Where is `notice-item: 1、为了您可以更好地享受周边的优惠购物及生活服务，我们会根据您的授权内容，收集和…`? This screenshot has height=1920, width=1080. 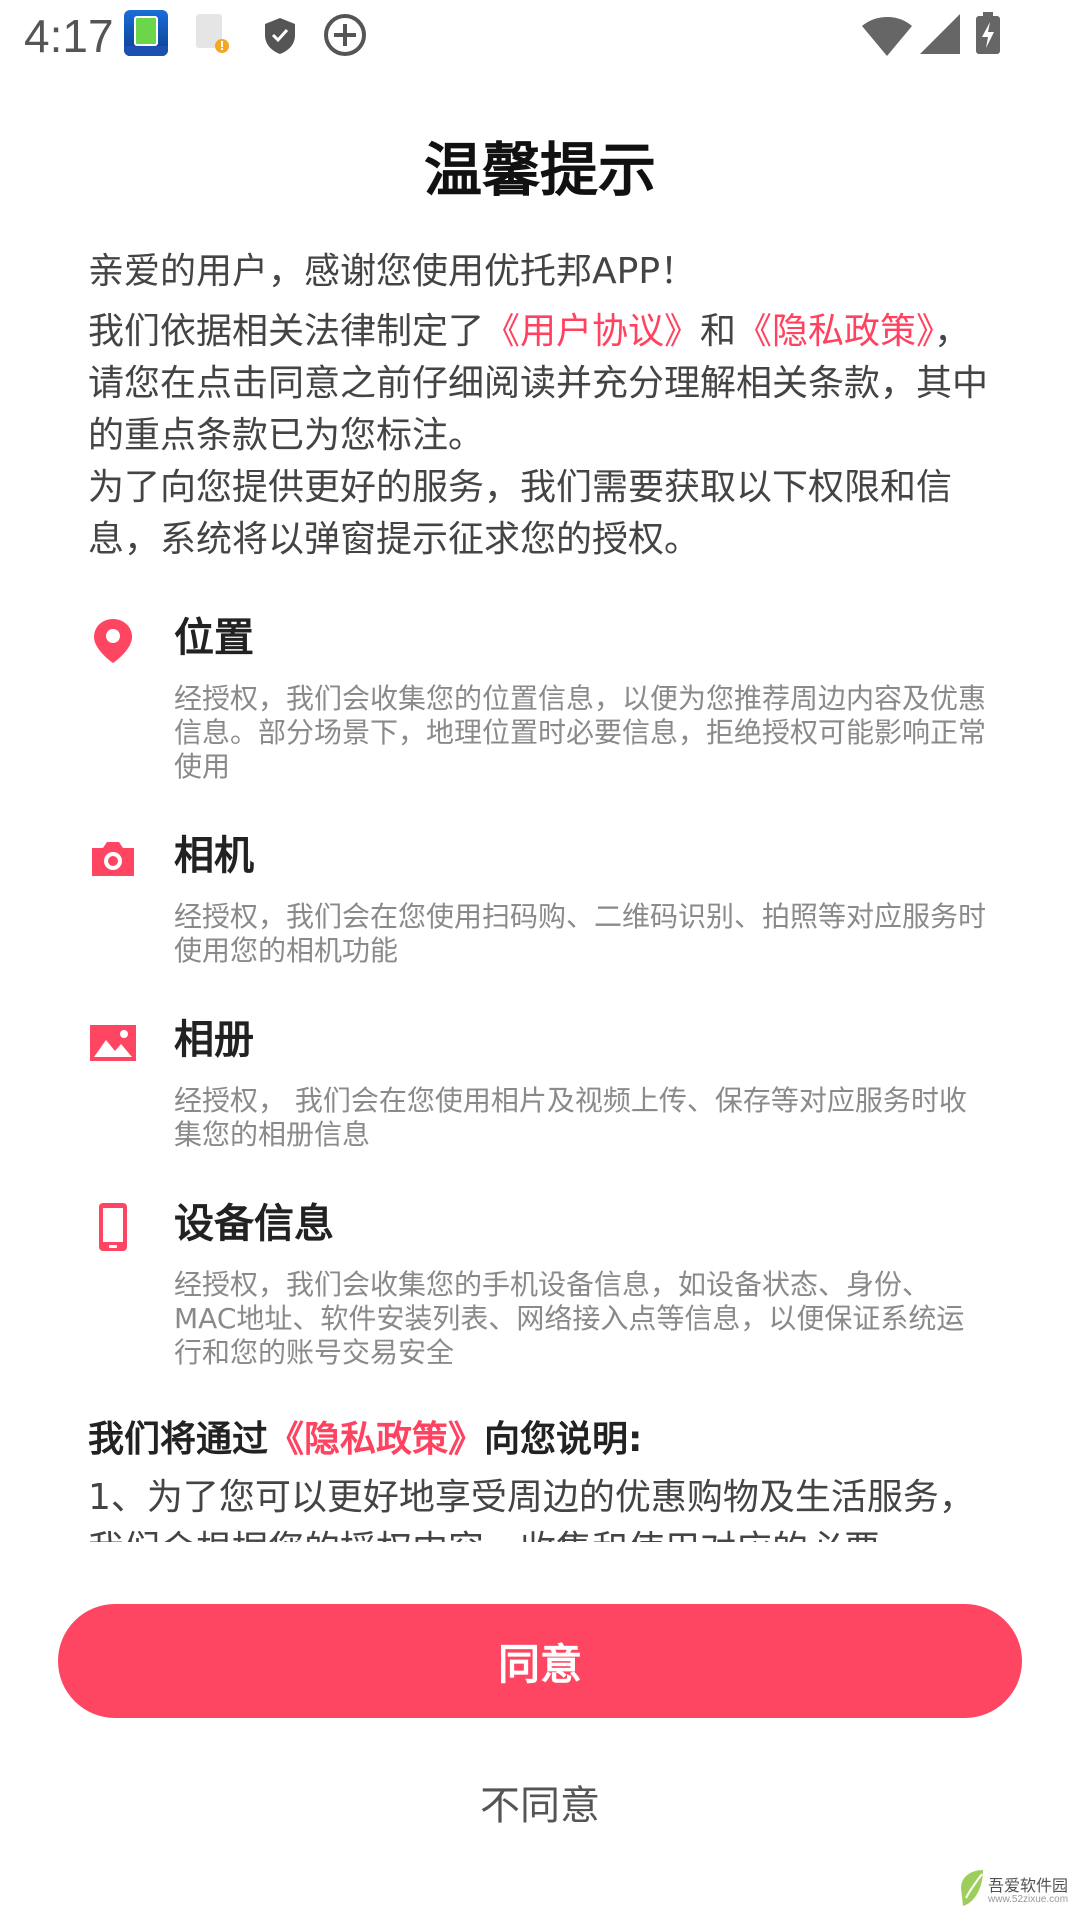 notice-item: 1、为了您可以更好地享受周边的优惠购物及生活服务，我们会根据您的授权内容，收集和… is located at coordinates (531, 1509).